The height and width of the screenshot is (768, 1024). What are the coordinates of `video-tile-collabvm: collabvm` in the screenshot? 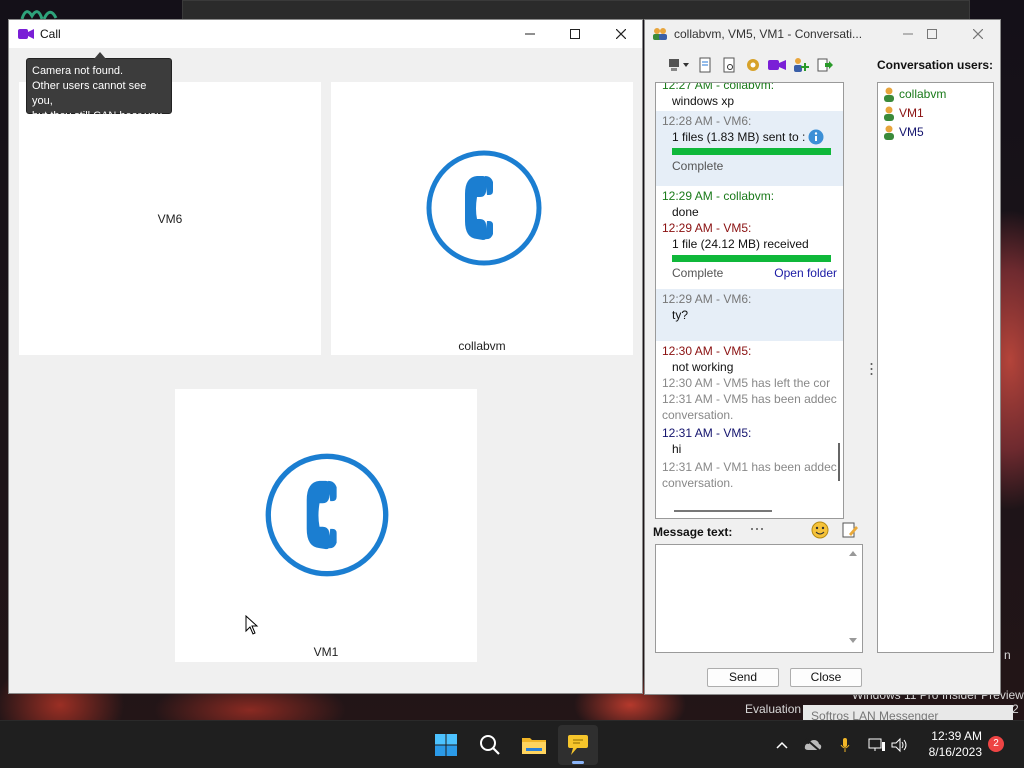 It's located at (482, 218).